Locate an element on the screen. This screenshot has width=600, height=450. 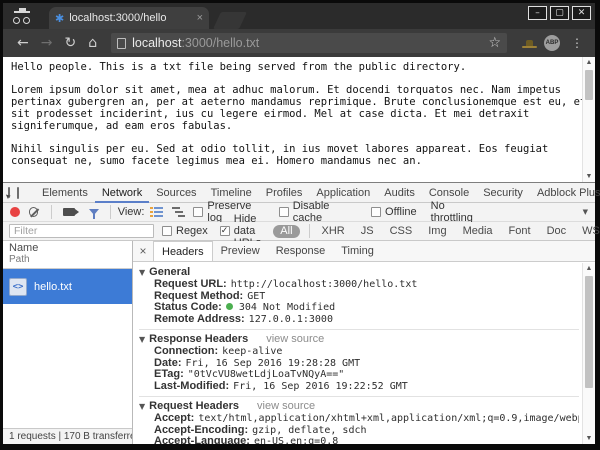
filter-pill-css: CSS is located at coordinates (401, 231).